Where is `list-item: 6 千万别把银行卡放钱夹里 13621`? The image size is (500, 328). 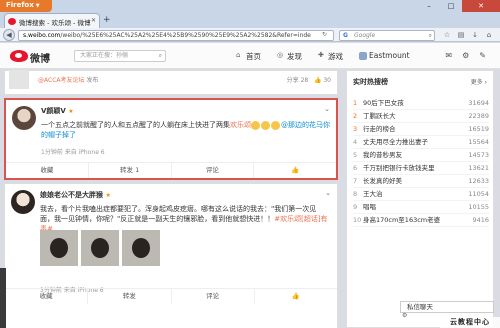 list-item: 6 千万别把银行卡放钱夹里 13621 is located at coordinates (421, 168).